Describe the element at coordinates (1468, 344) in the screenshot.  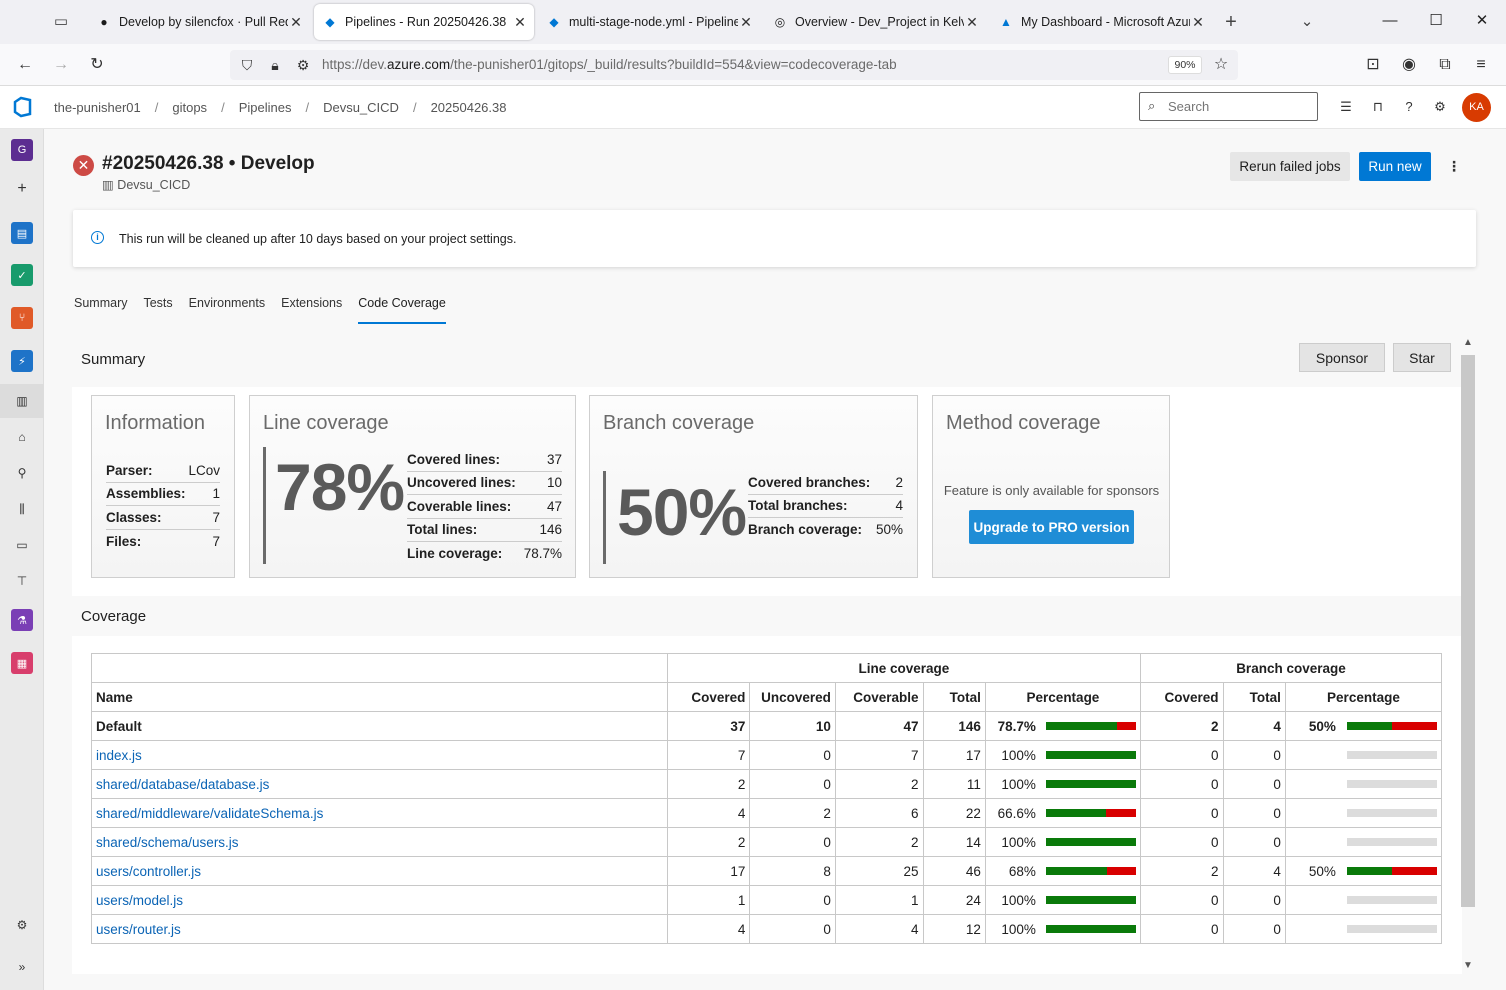
I see `scroll-up-icon: ▲` at that location.